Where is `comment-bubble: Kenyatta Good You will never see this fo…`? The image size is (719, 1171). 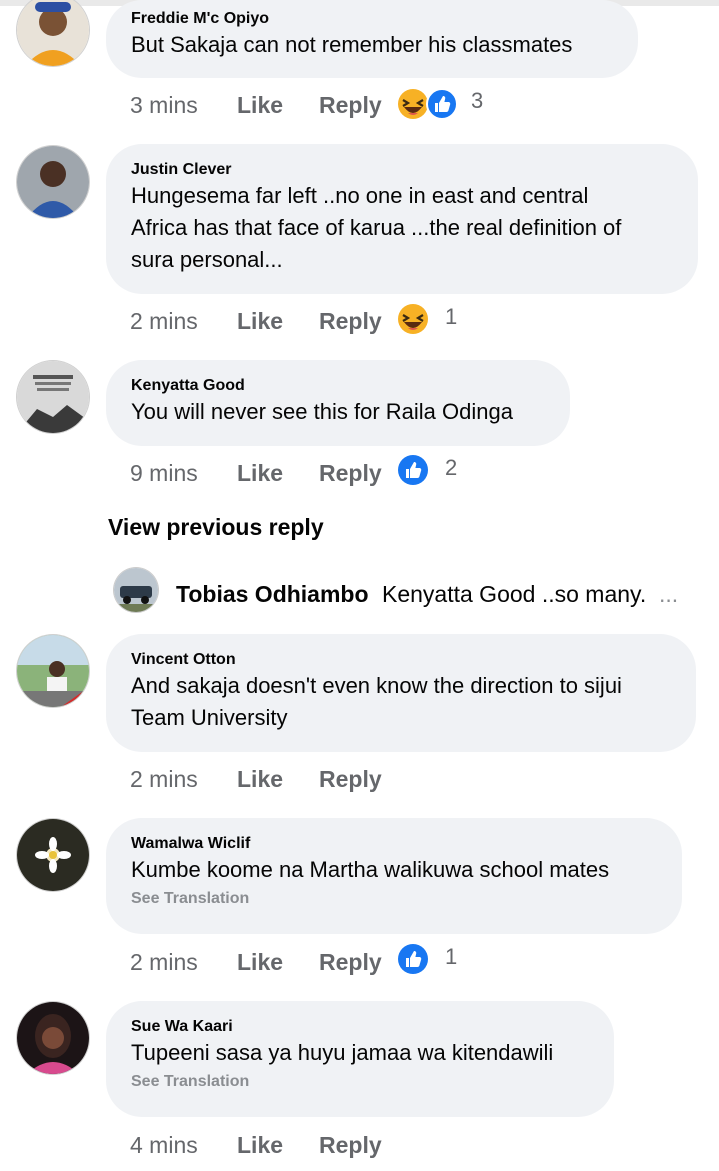 comment-bubble: Kenyatta Good You will never see this fo… is located at coordinates (338, 403).